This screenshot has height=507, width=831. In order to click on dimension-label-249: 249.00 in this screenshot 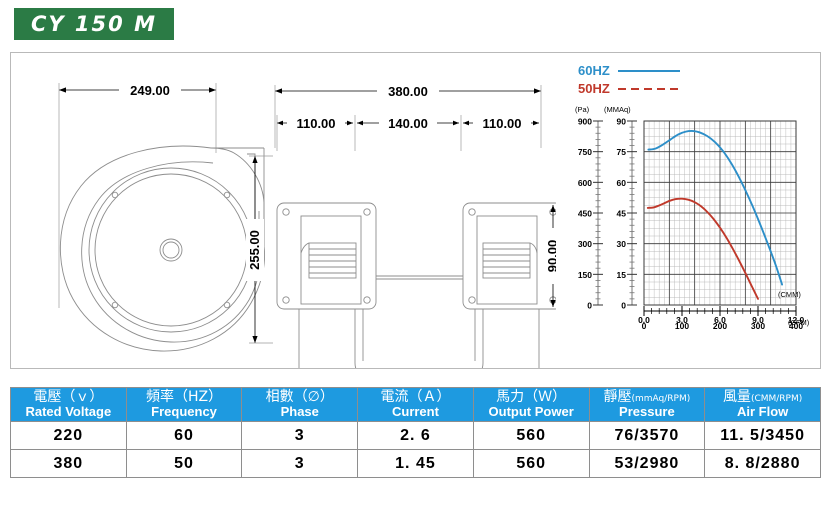, I will do `click(150, 90)`.